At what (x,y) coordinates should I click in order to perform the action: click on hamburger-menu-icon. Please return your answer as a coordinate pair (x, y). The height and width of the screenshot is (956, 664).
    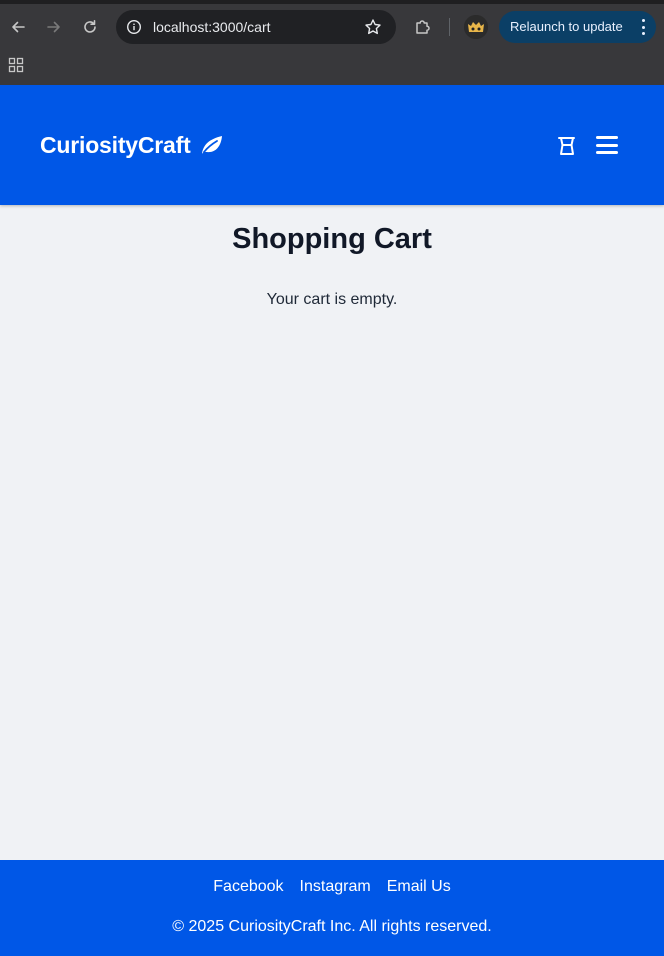
    Looking at the image, I should click on (607, 145).